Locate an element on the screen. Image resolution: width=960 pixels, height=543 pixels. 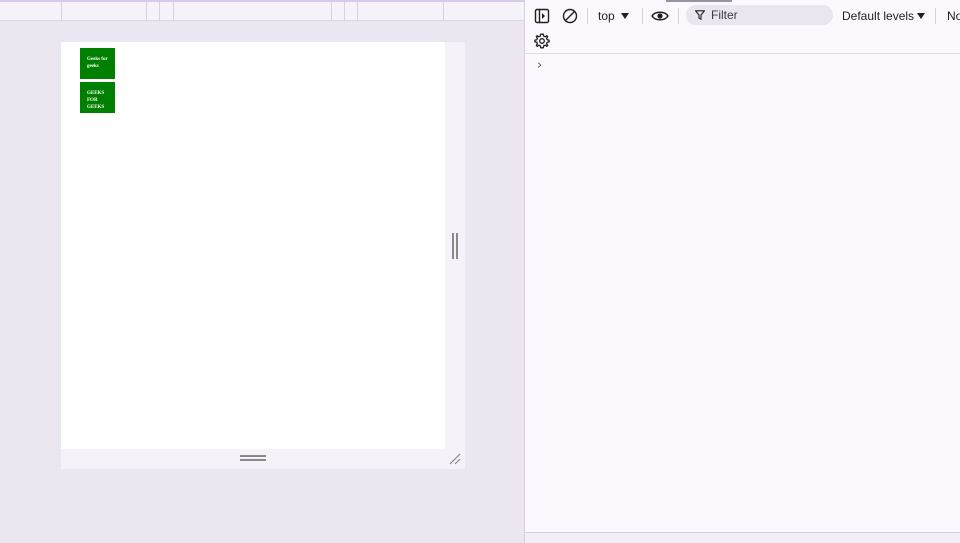
context-selector: top is located at coordinates (613, 16).